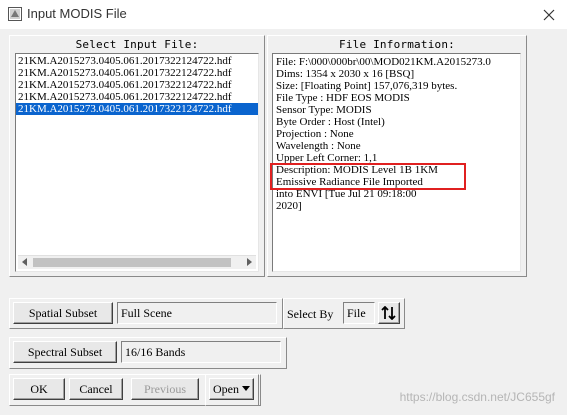 This screenshot has width=567, height=415. Describe the element at coordinates (315, 134) in the screenshot. I see `file-info-line: Projection : None` at that location.